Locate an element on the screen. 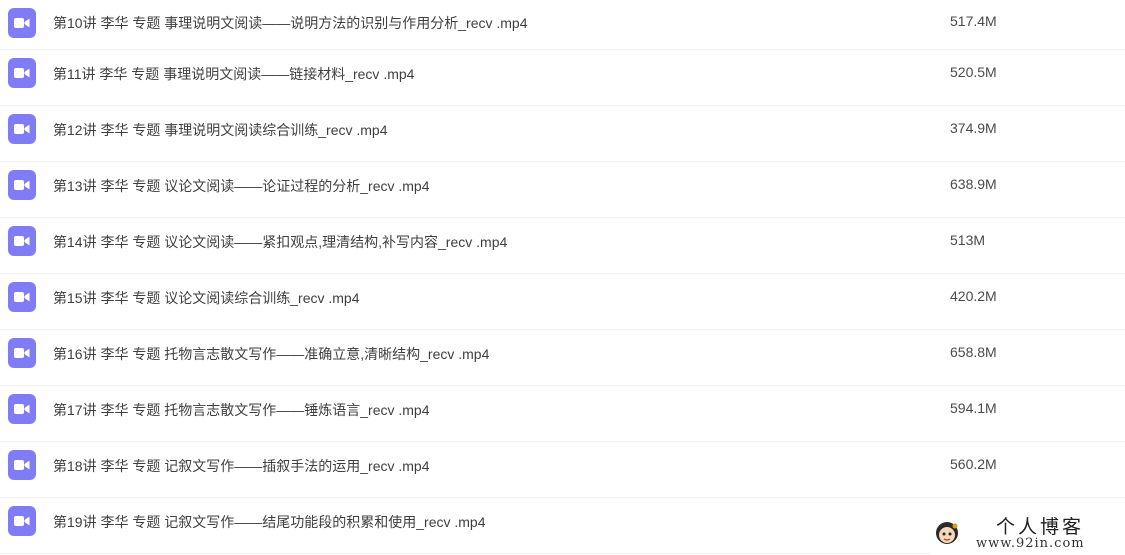 The height and width of the screenshot is (555, 1125). file-size: 420.2M is located at coordinates (973, 296).